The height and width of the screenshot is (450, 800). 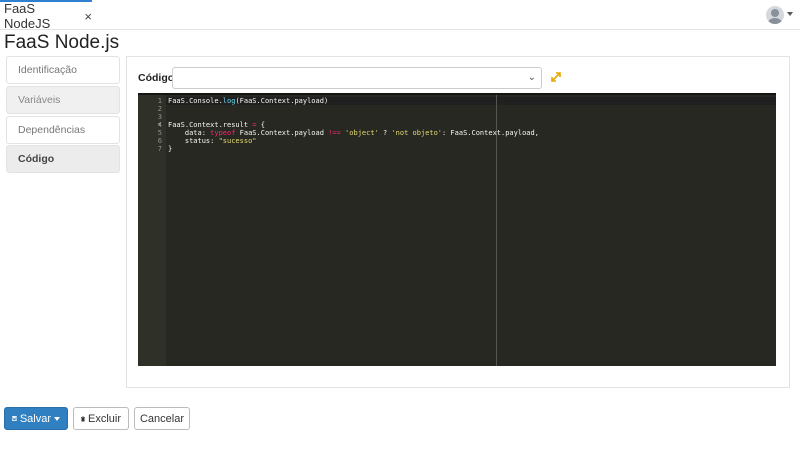 What do you see at coordinates (248, 101) in the screenshot?
I see `code-line: FaaS.Console.log(FaaS.Context.payload)` at bounding box center [248, 101].